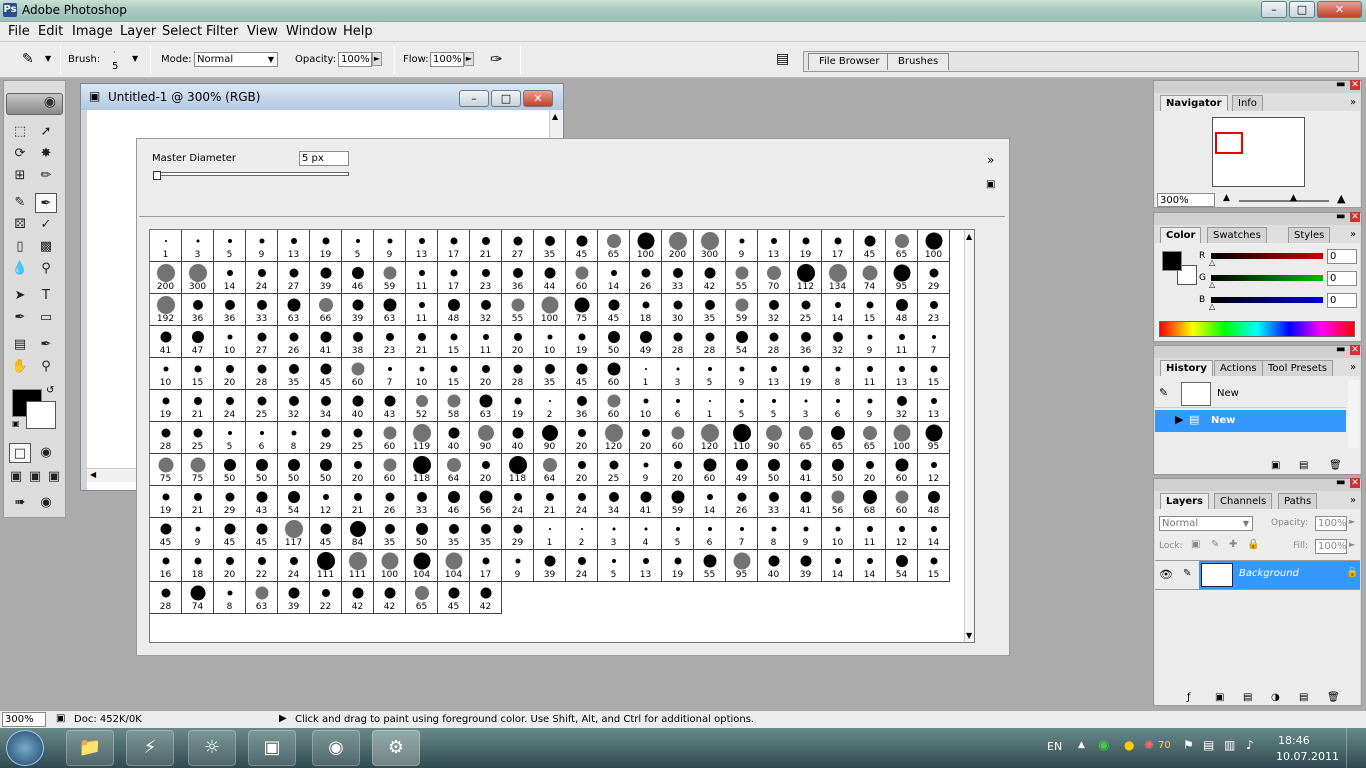 The height and width of the screenshot is (768, 1366). I want to click on navigator-zoom-field: 300%, so click(1186, 200).